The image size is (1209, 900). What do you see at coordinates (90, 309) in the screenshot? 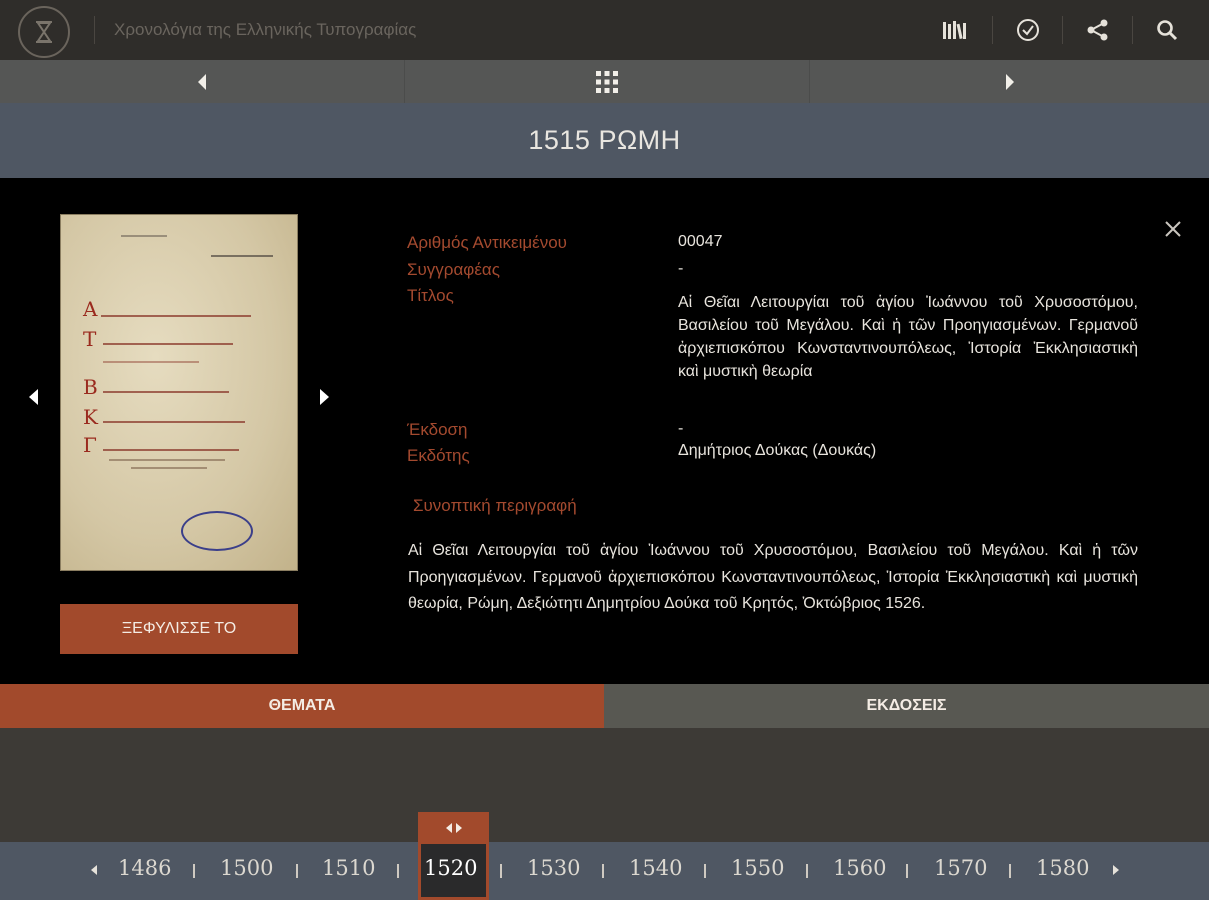
I see `book-initial-letter: A` at bounding box center [90, 309].